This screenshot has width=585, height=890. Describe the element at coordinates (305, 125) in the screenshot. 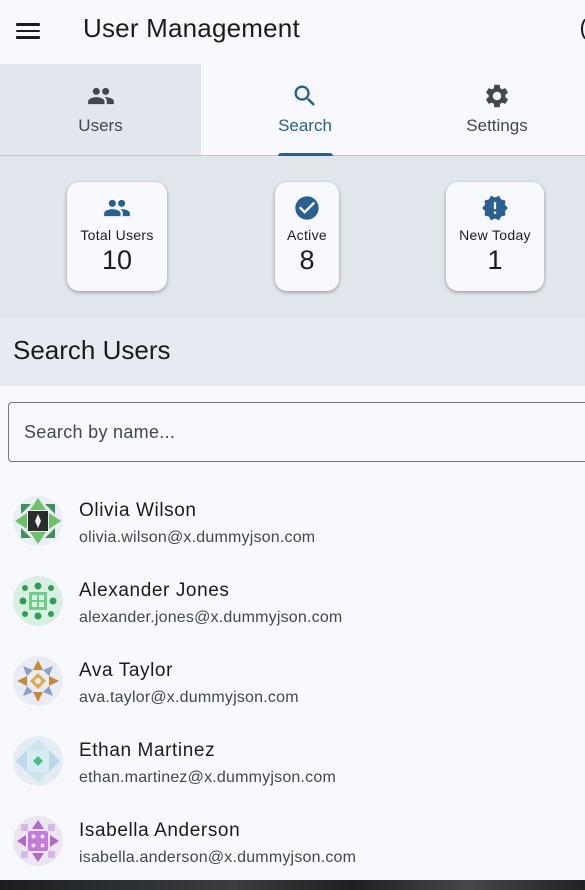

I see `tab-search-label: Search` at that location.